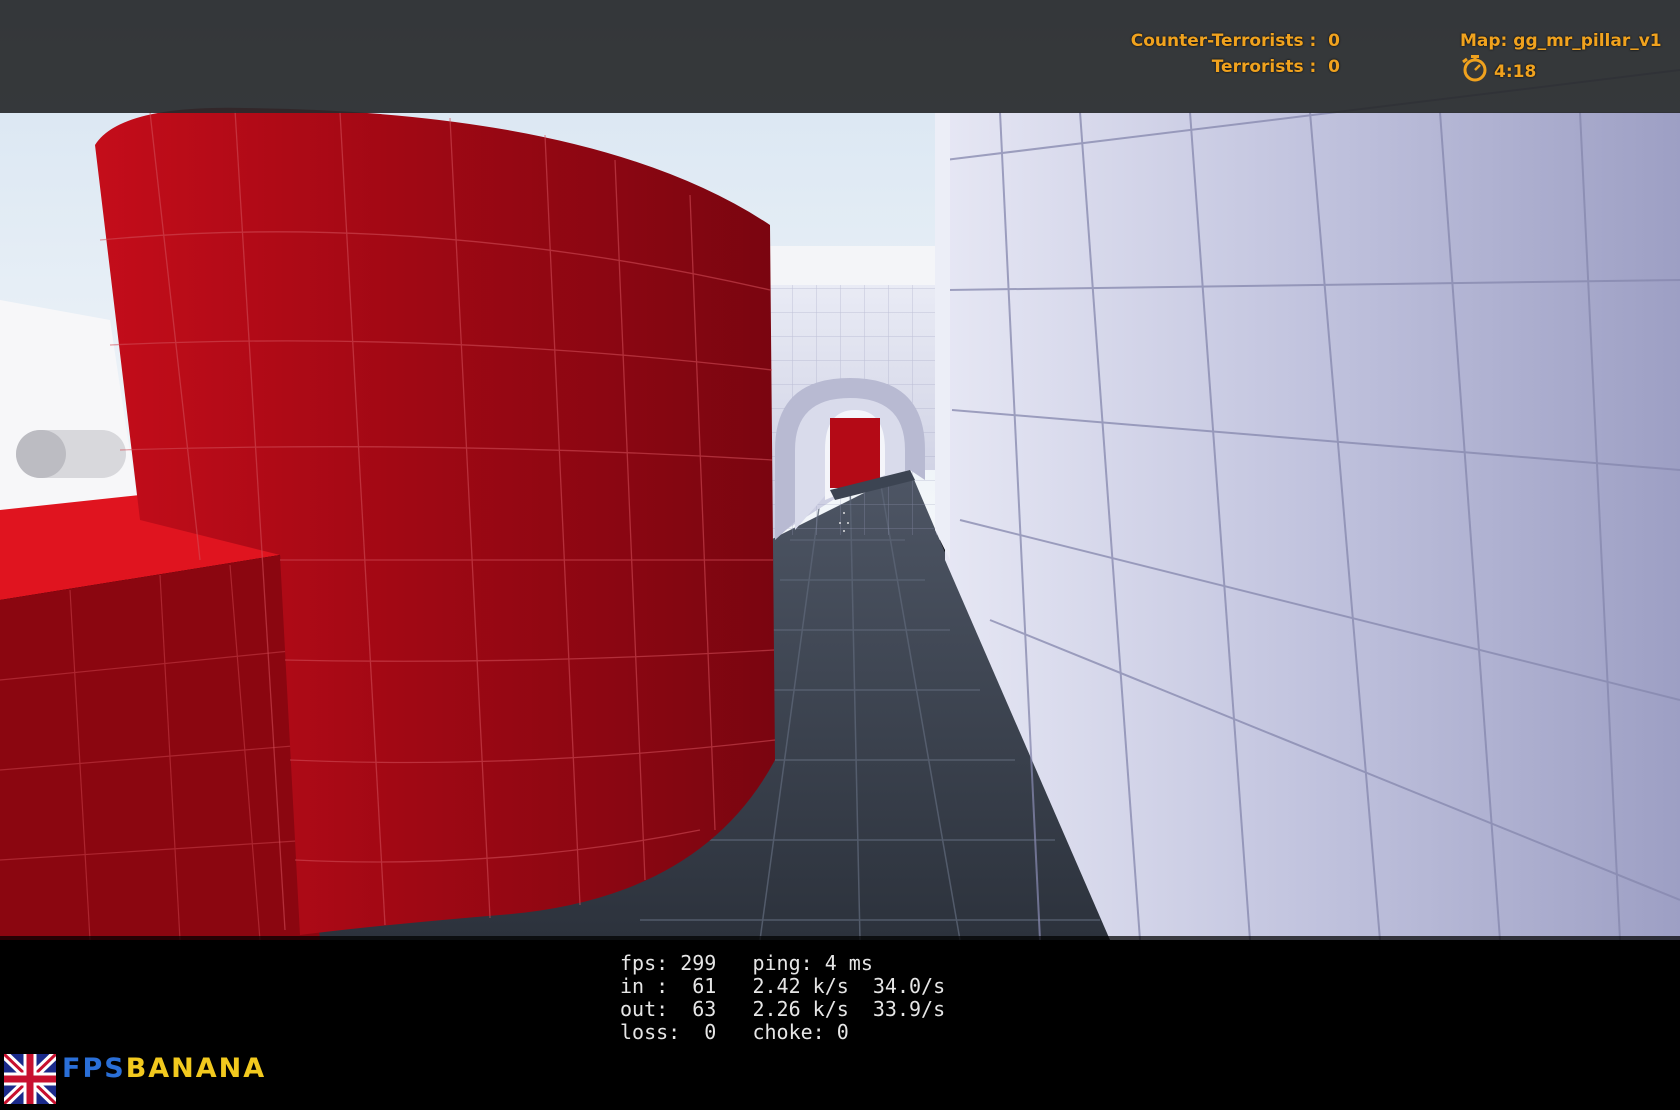  I want to click on map-info: Map: gg_mr_pillar_v1 4:18, so click(1561, 59).